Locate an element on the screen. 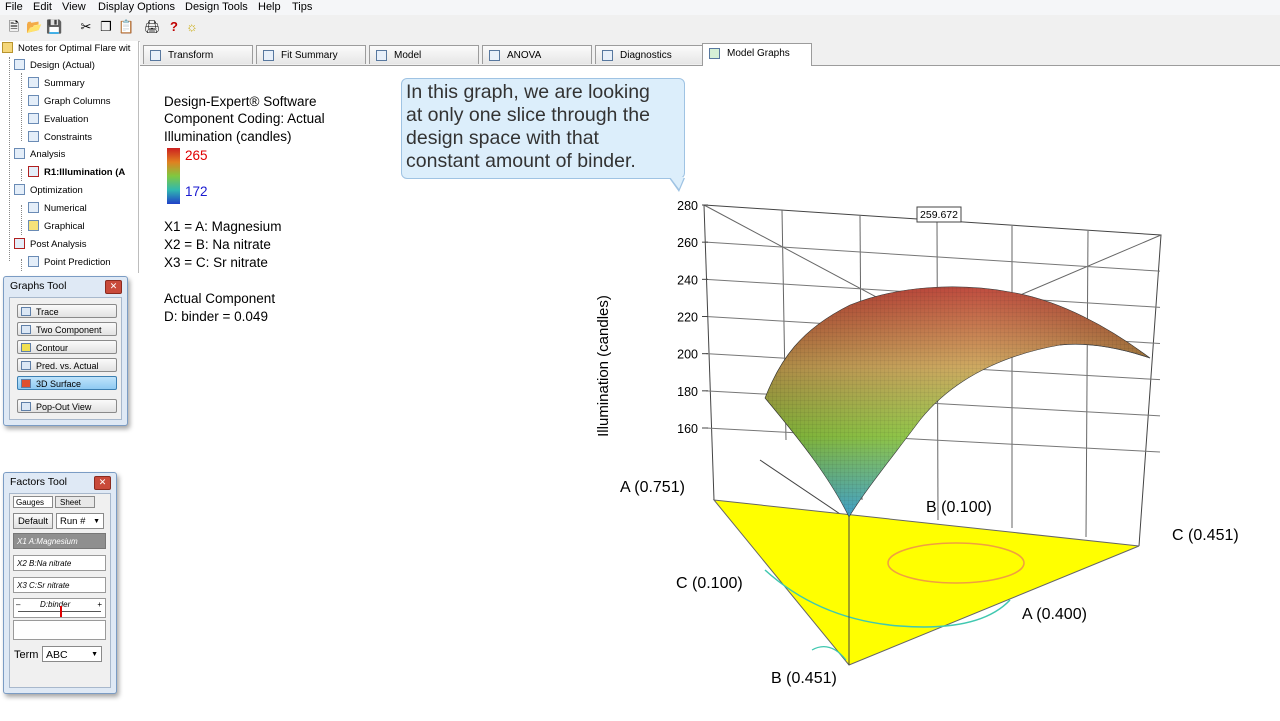  floor-contour-plane is located at coordinates (926, 582).